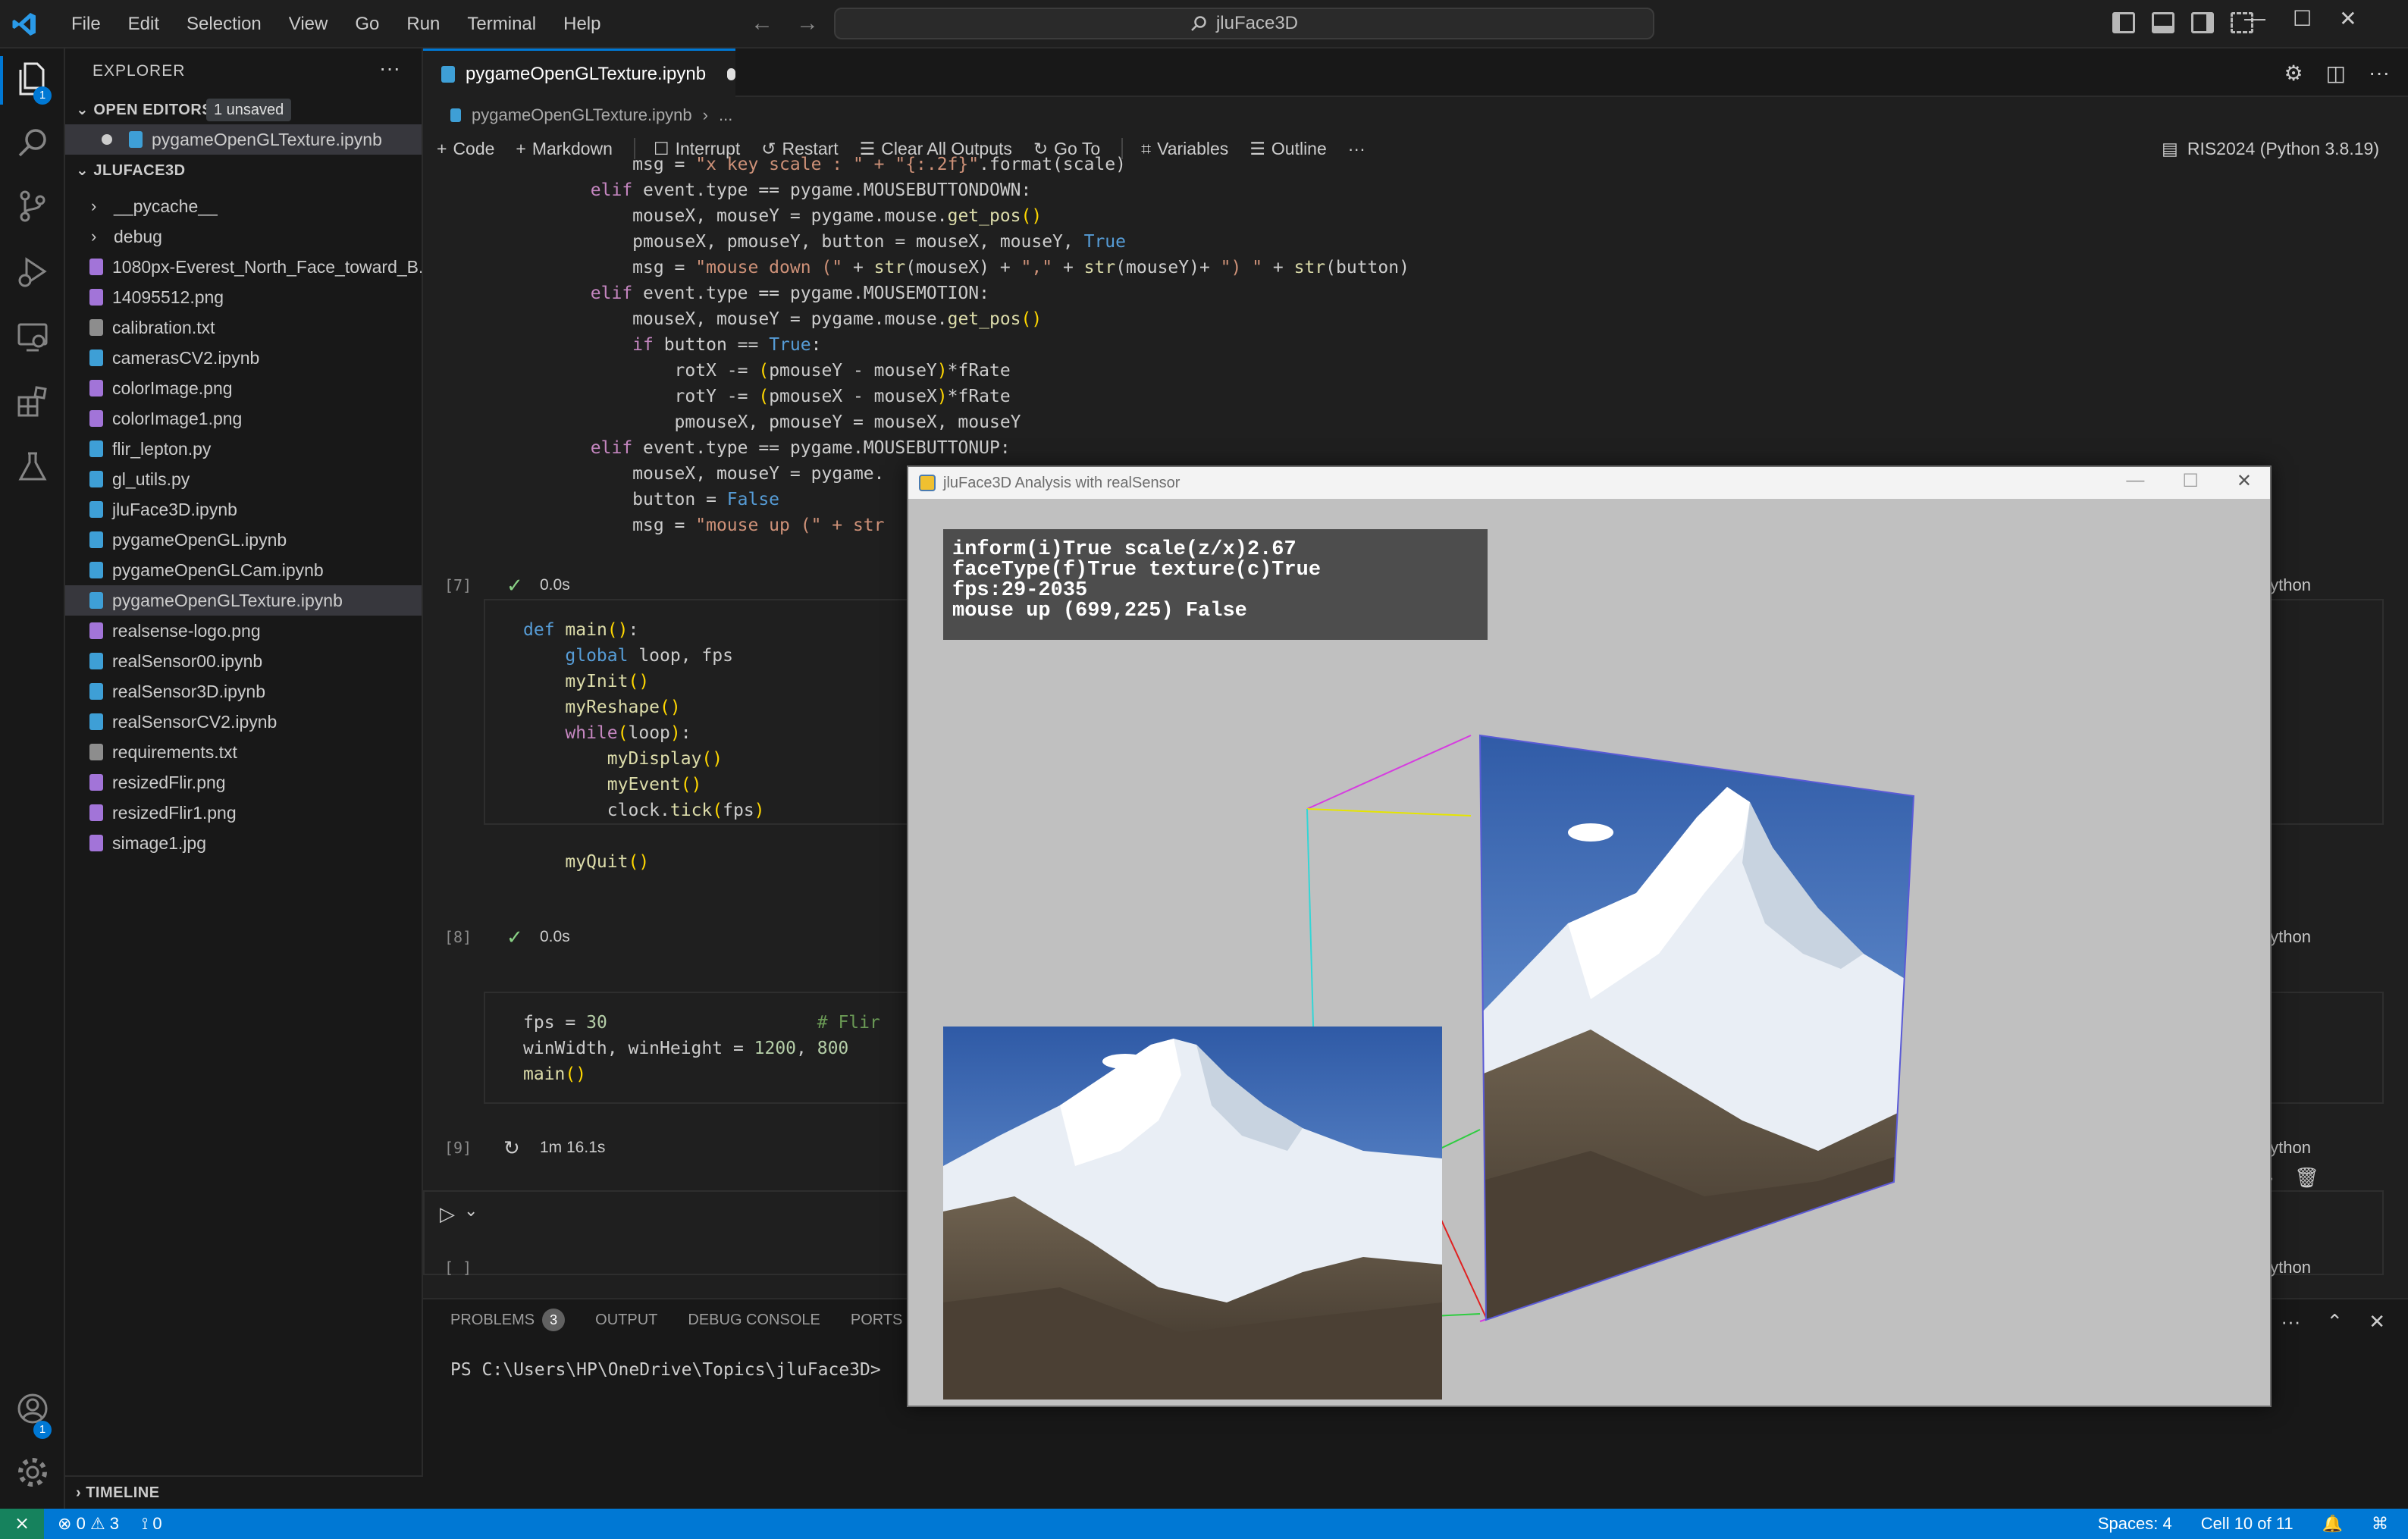  I want to click on tree-file: camerasCV2.ipynb, so click(243, 358).